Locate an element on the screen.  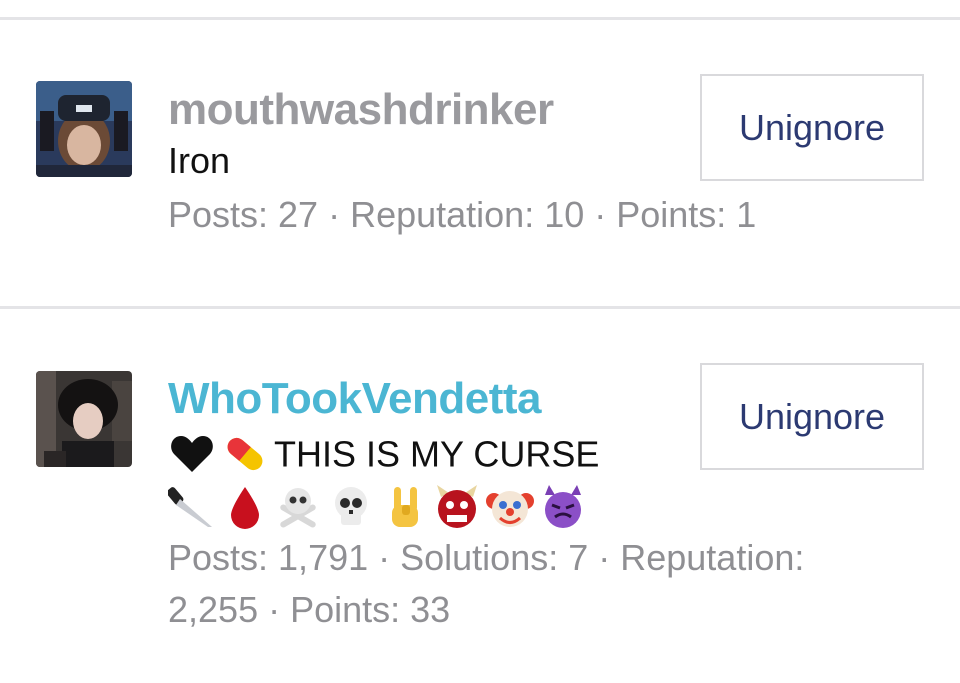
skull-icon is located at coordinates (351, 507).